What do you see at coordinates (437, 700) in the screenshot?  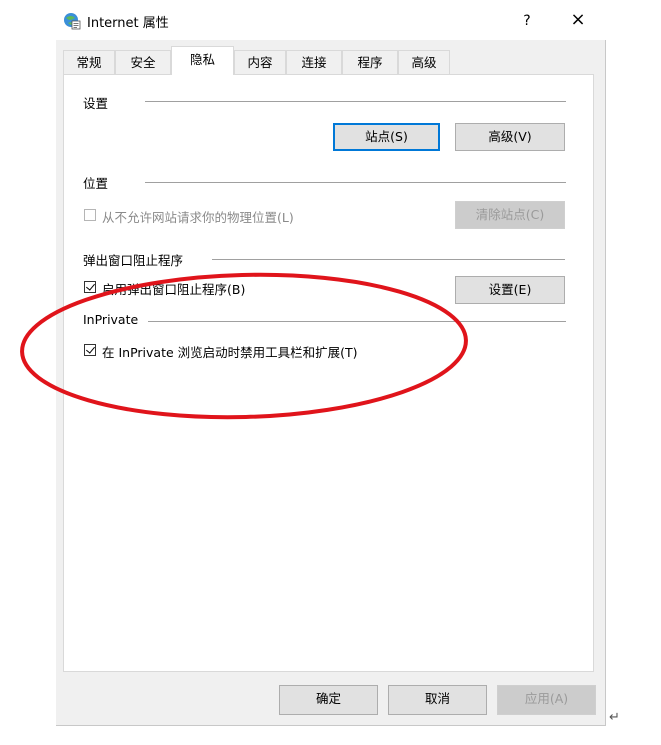 I see `cancel-button: 取消` at bounding box center [437, 700].